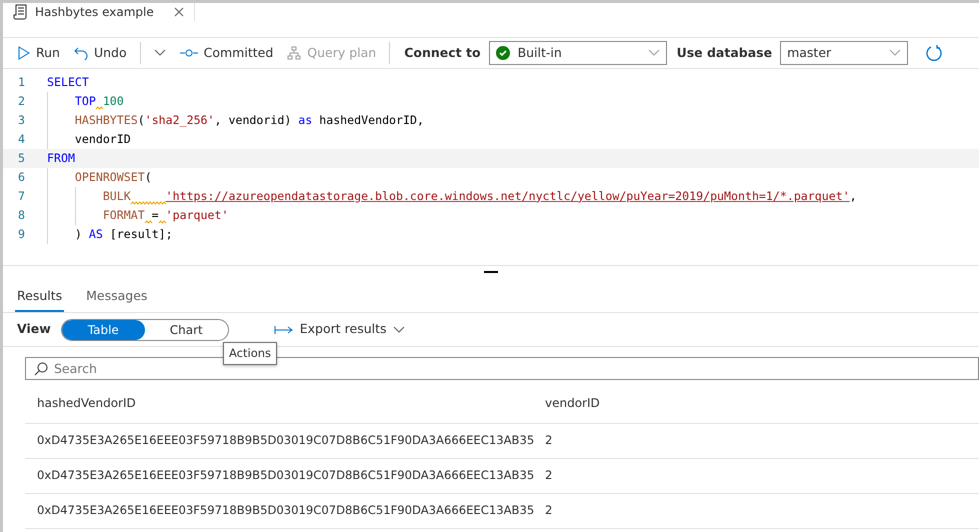 The image size is (979, 532). Describe the element at coordinates (235, 120) in the screenshot. I see `code-line: HASHBYTES('sha2_256', vendorid) as hashedVendorID,` at that location.